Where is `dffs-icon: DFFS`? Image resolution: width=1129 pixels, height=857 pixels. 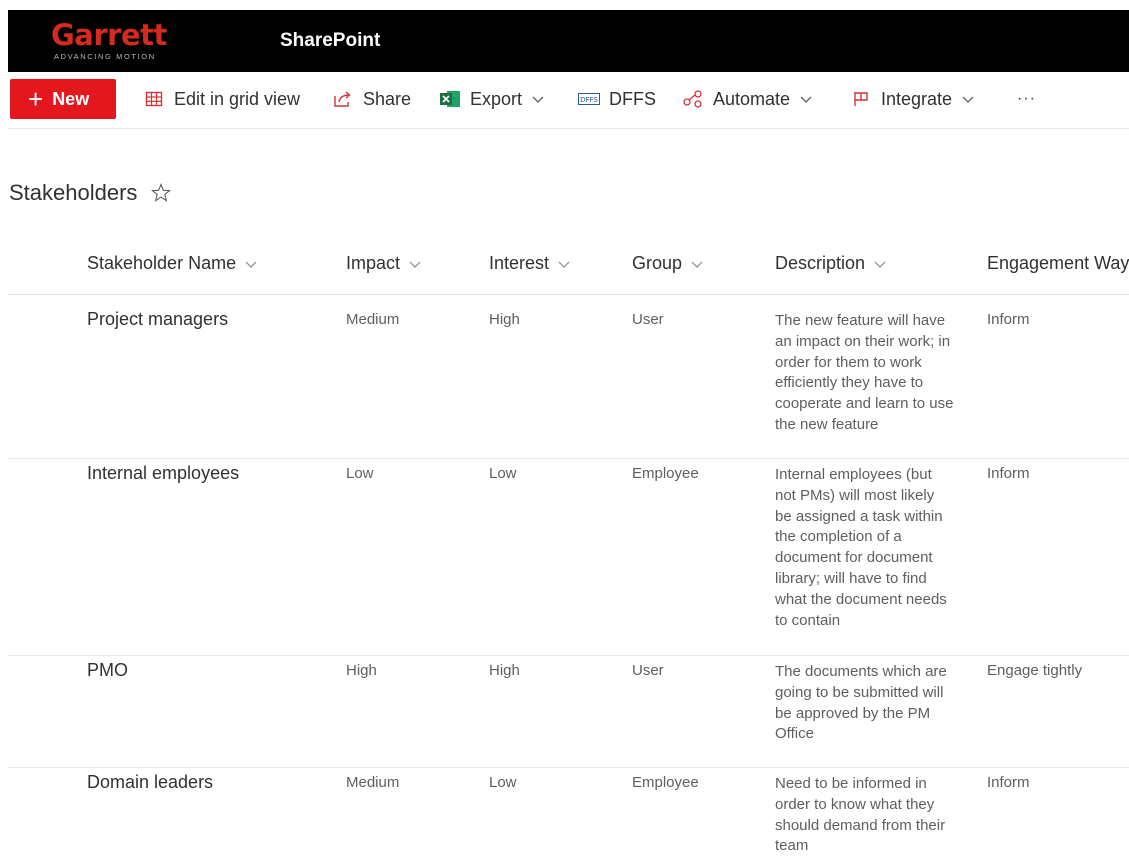 dffs-icon: DFFS is located at coordinates (589, 99).